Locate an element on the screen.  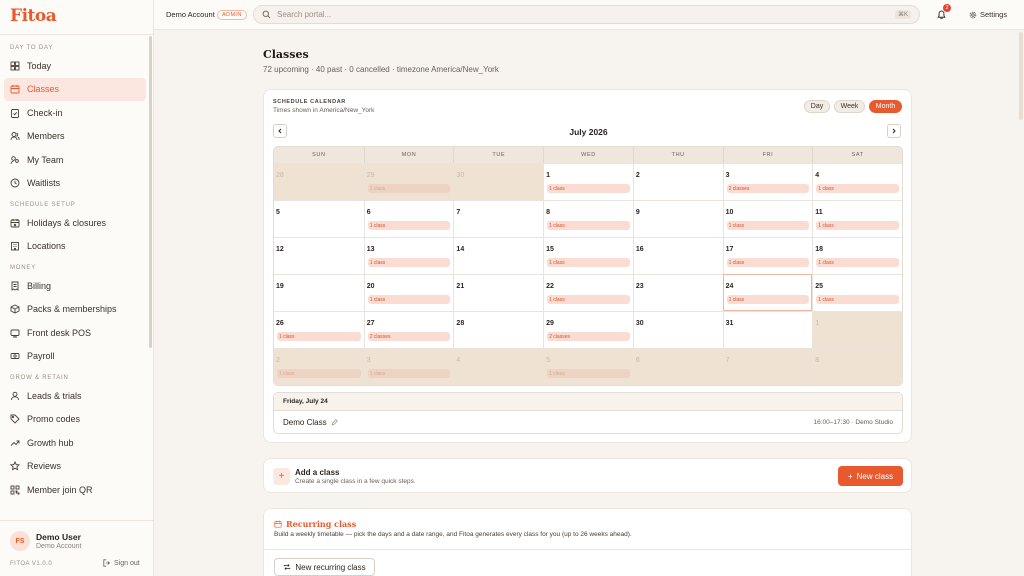
calendar-day: 6 1 class is located at coordinates (408, 218).